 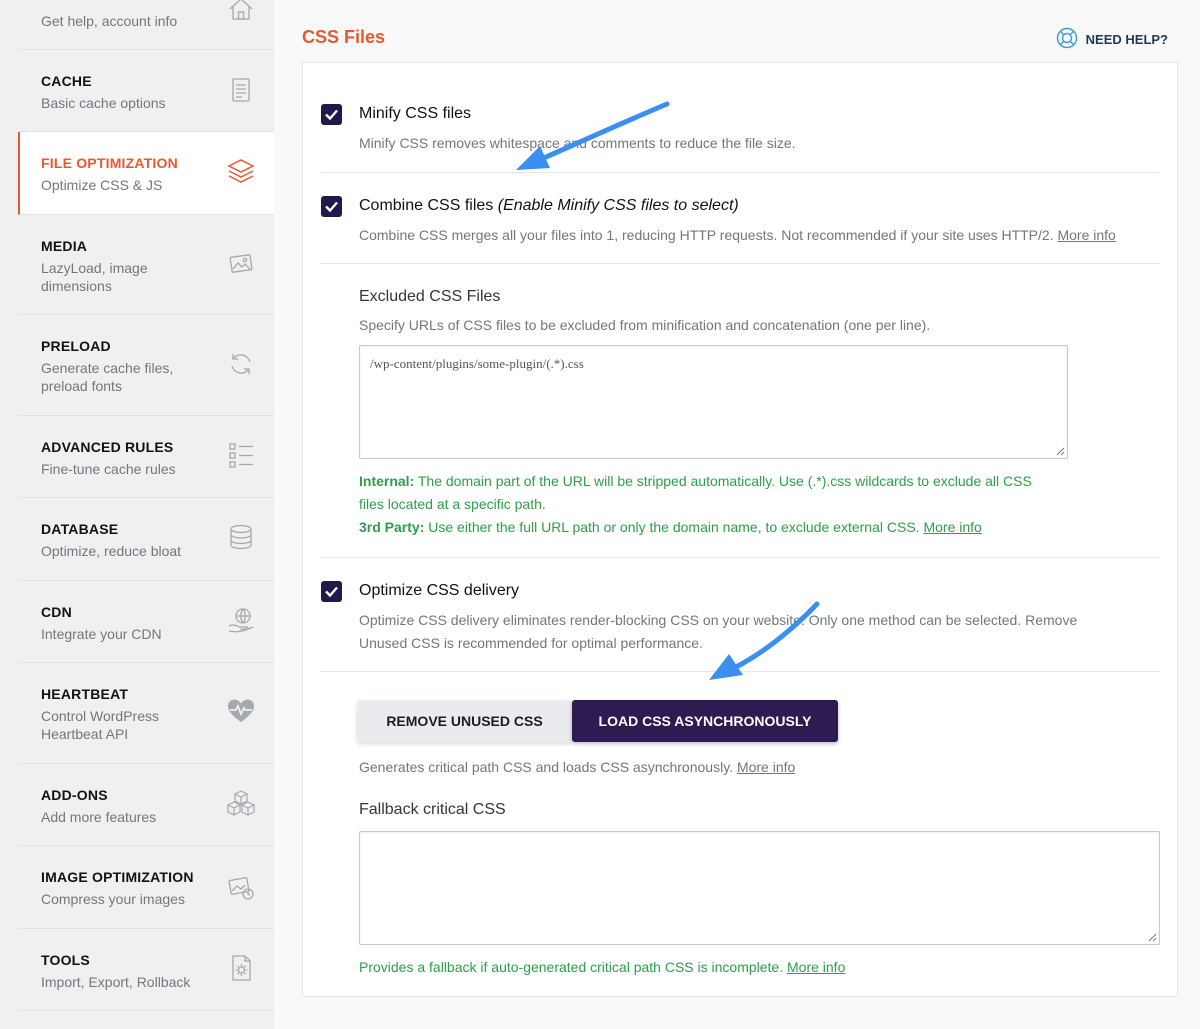 I want to click on async-more-info-link: More info, so click(x=766, y=767).